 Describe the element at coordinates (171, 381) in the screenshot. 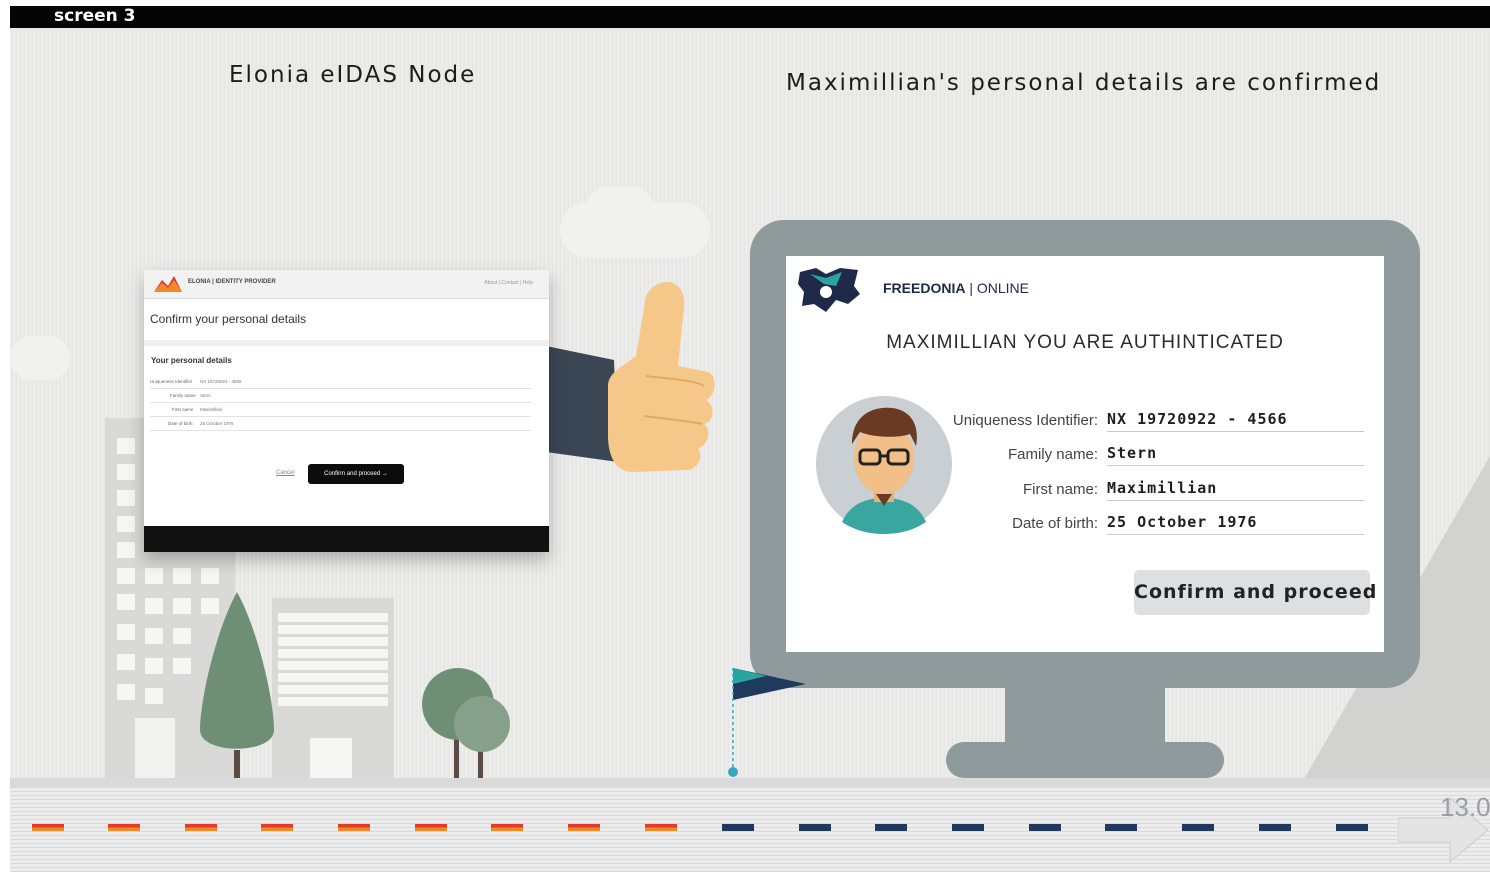

I see `elonia-field-label: Uniqueness Identifier` at that location.